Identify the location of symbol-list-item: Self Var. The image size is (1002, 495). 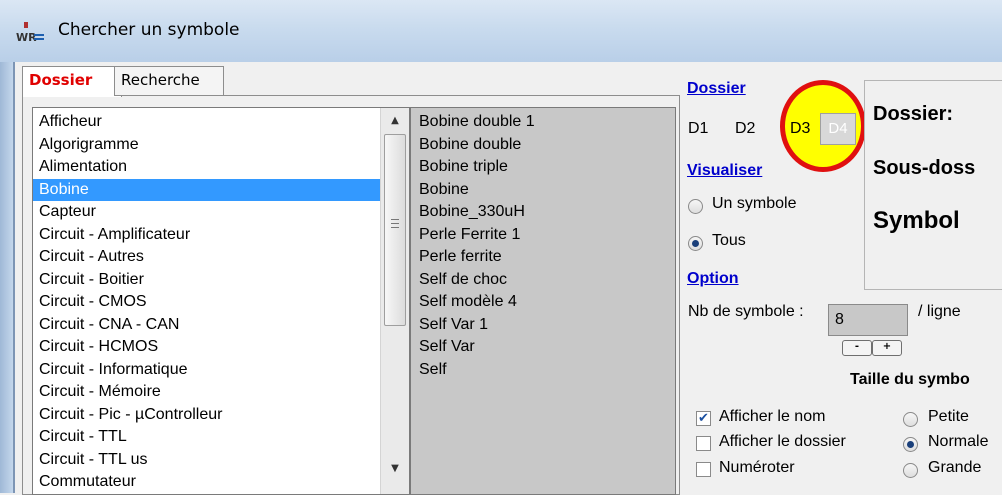
(543, 347).